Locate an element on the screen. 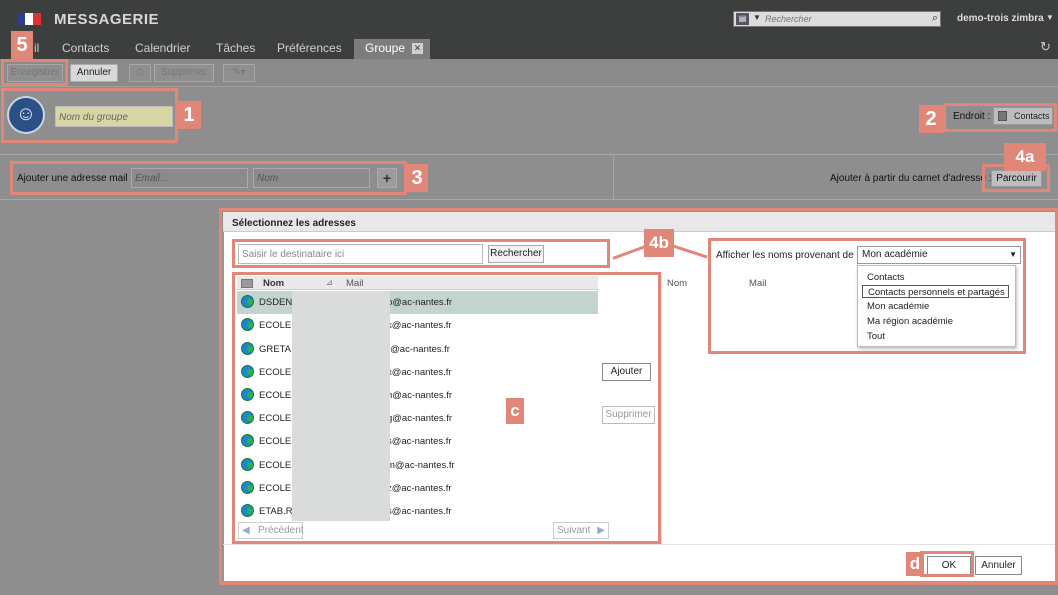  search-scope-icon: ▤ is located at coordinates (742, 19).